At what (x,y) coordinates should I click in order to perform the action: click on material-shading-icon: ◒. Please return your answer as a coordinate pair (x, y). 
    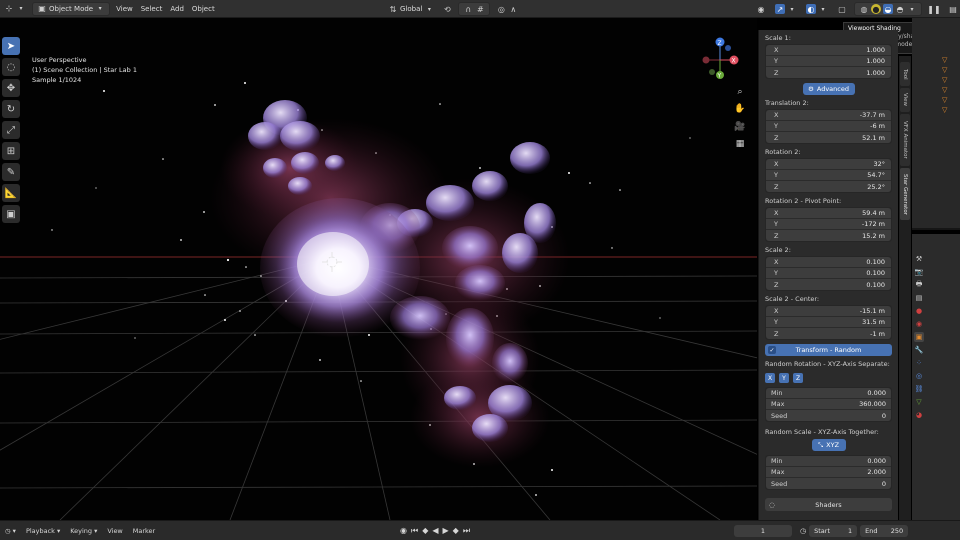
    Looking at the image, I should click on (888, 9).